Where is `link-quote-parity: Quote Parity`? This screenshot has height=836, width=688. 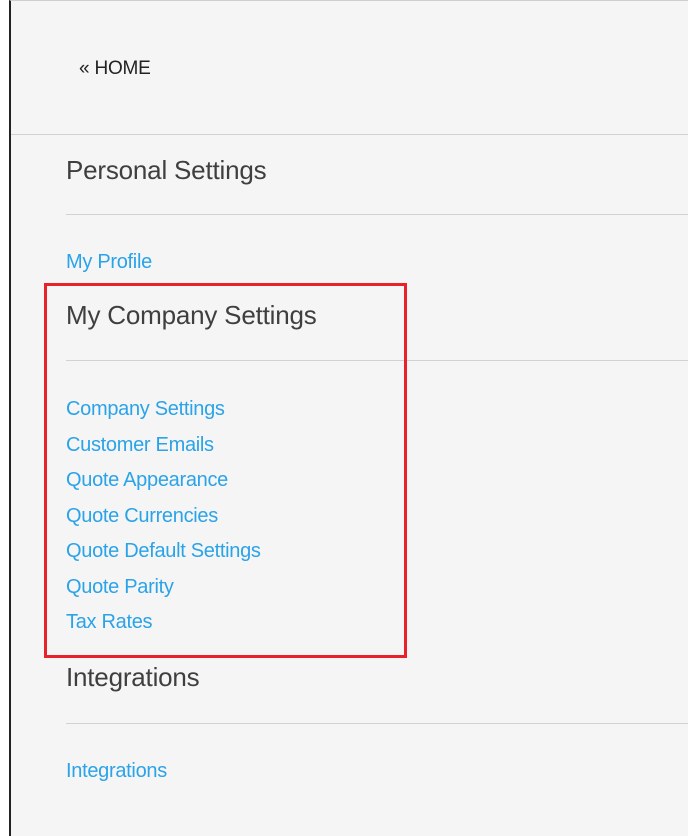 link-quote-parity: Quote Parity is located at coordinates (120, 587).